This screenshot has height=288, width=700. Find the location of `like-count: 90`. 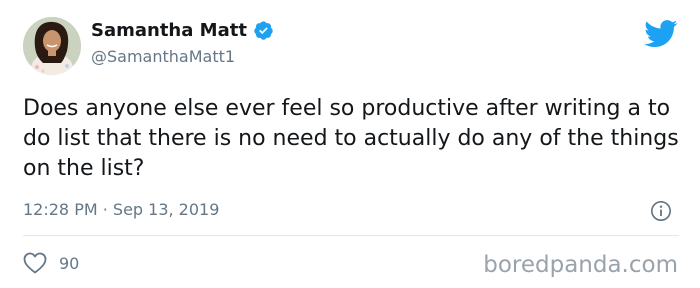

like-count: 90 is located at coordinates (69, 263).